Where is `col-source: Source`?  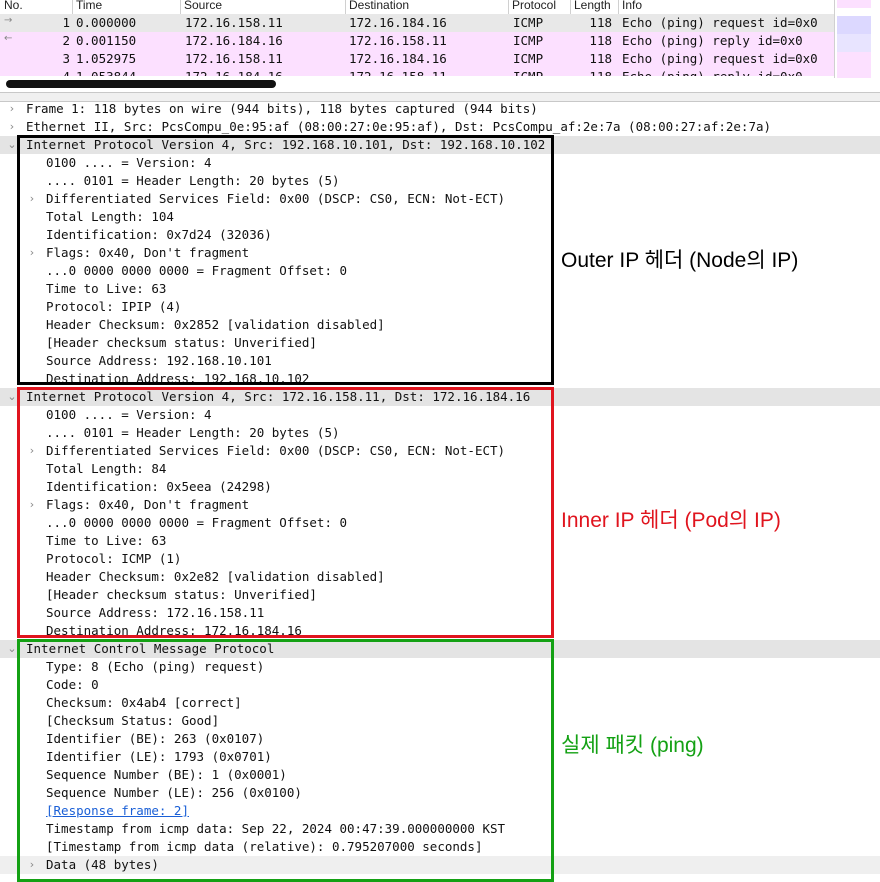
col-source: Source is located at coordinates (203, 6).